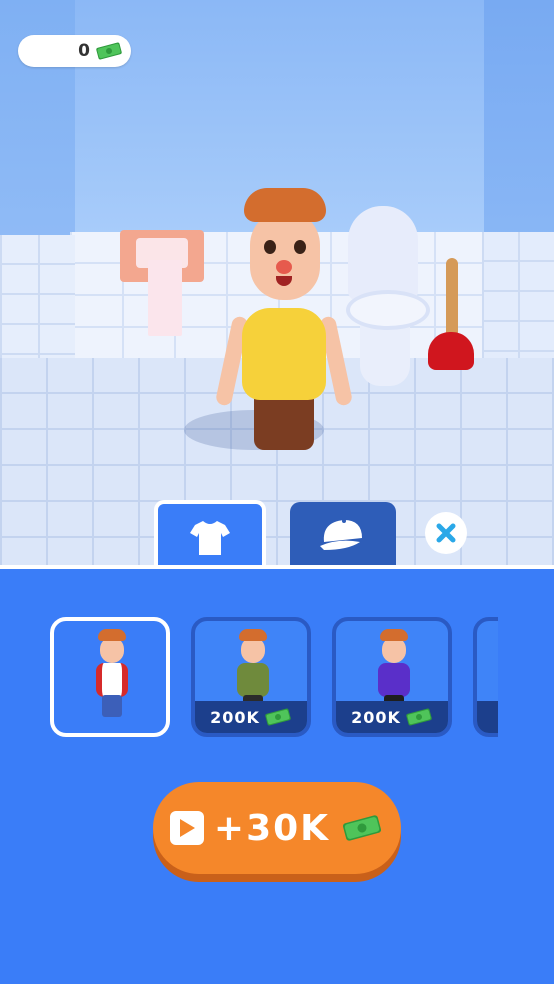  I want to click on player-character, so click(269, 320).